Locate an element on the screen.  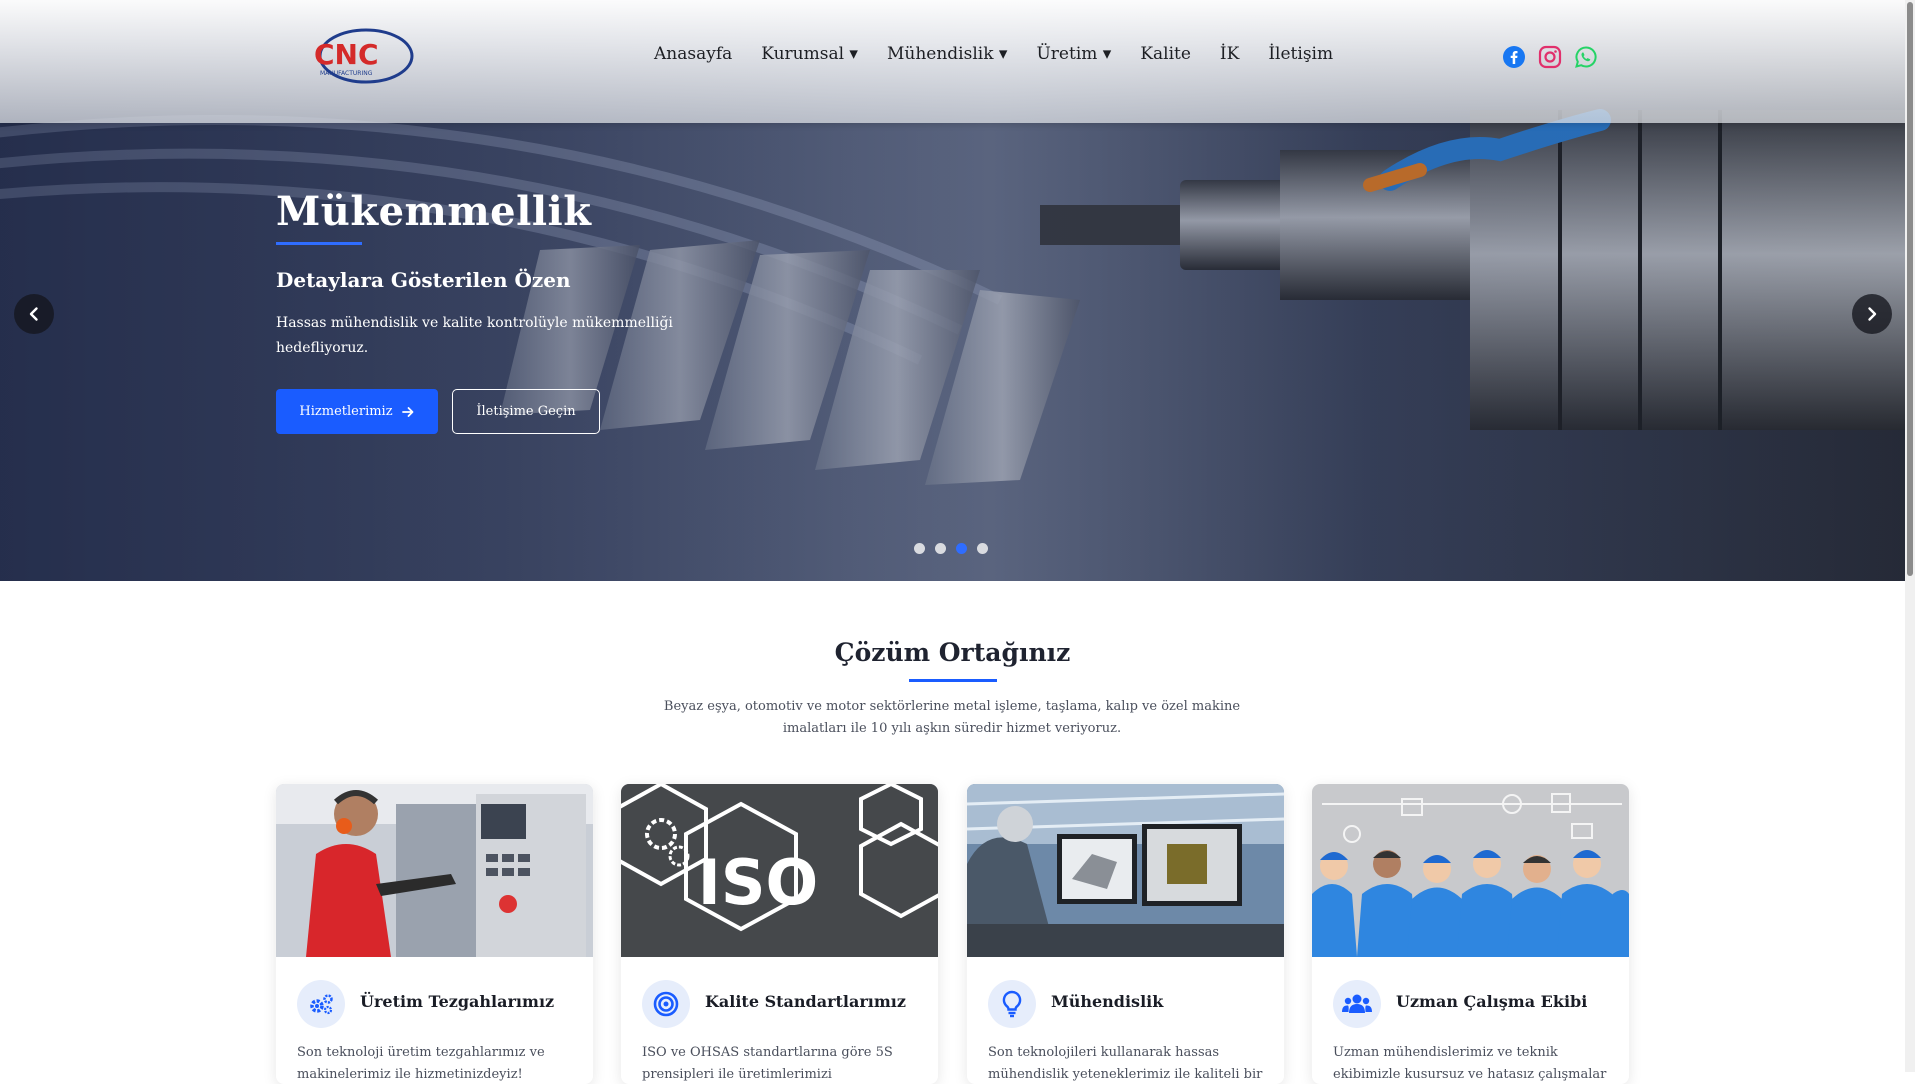
card-title: Üretim Tezgahlarımız is located at coordinates (457, 1001).